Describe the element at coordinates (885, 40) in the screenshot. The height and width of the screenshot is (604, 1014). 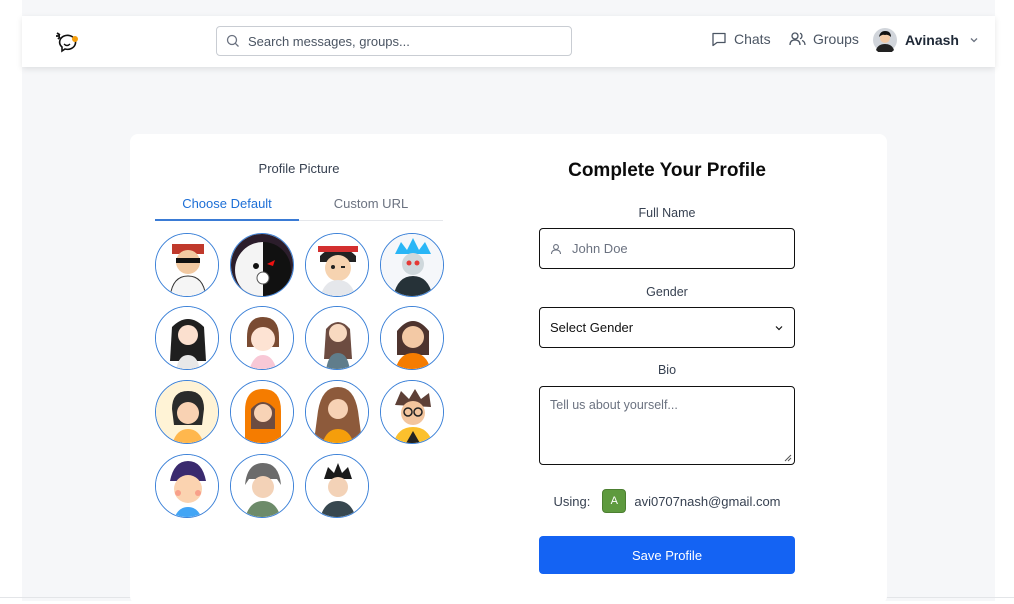
I see `user-avatar` at that location.